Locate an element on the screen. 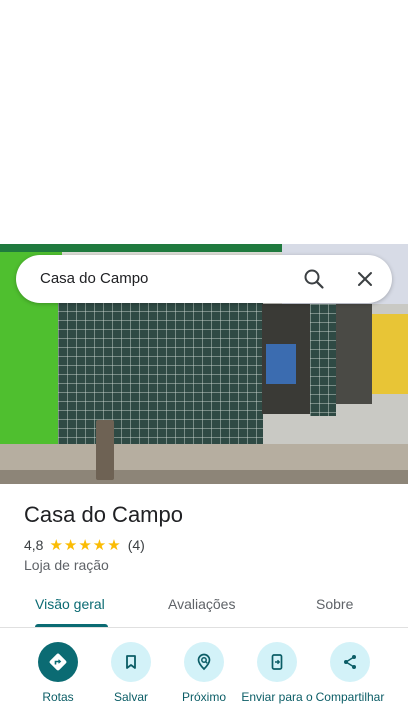 Image resolution: width=408 pixels, height=726 pixels. place-title: Casa do Campo is located at coordinates (103, 514).